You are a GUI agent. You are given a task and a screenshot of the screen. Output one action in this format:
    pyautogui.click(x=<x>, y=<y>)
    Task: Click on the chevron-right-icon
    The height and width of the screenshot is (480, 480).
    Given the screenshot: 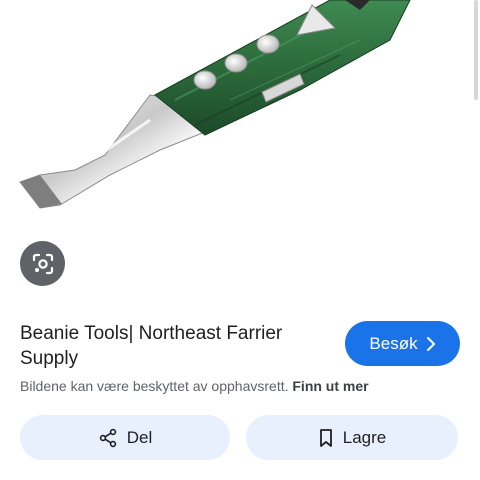 What is the action you would take?
    pyautogui.click(x=431, y=343)
    